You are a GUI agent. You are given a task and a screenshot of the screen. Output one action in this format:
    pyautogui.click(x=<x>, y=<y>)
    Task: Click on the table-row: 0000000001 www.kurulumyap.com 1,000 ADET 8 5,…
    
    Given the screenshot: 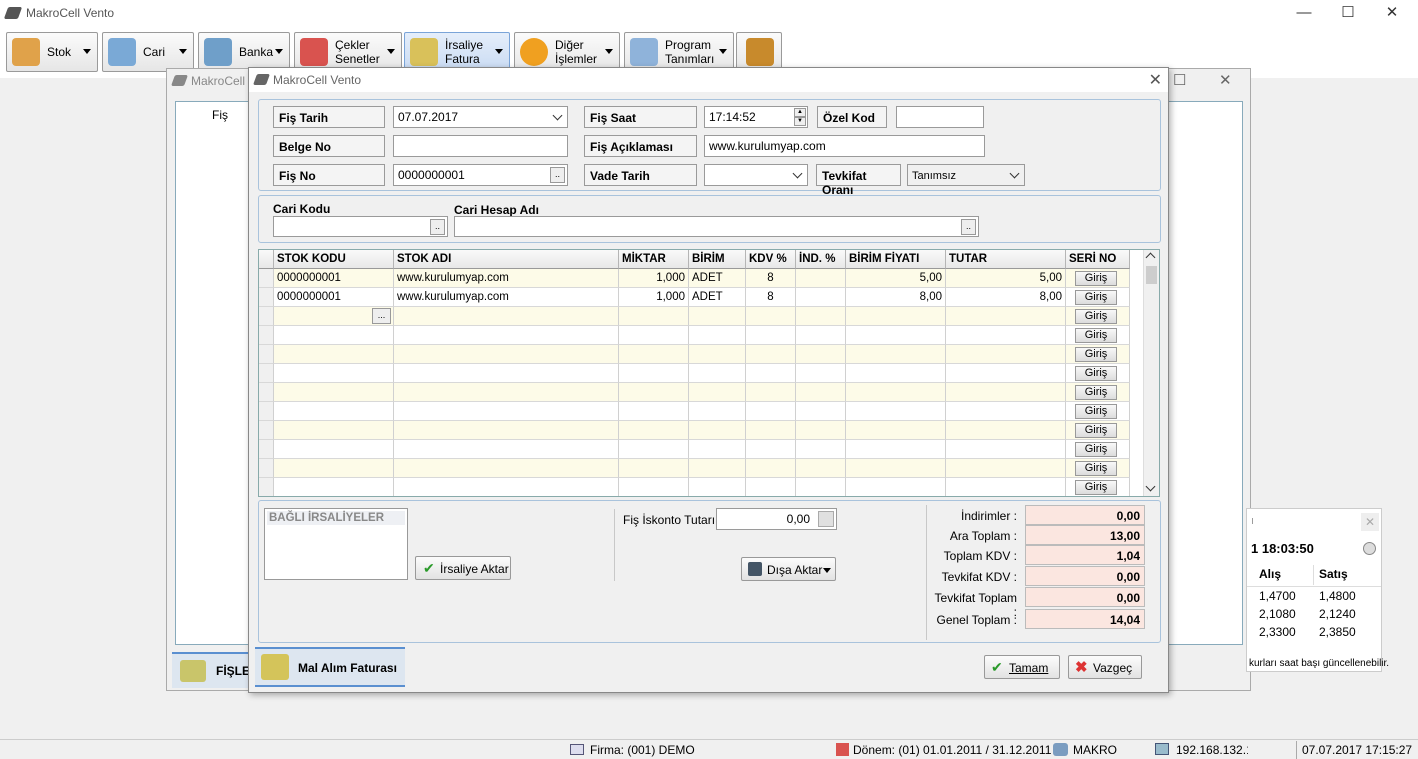 What is the action you would take?
    pyautogui.click(x=694, y=278)
    